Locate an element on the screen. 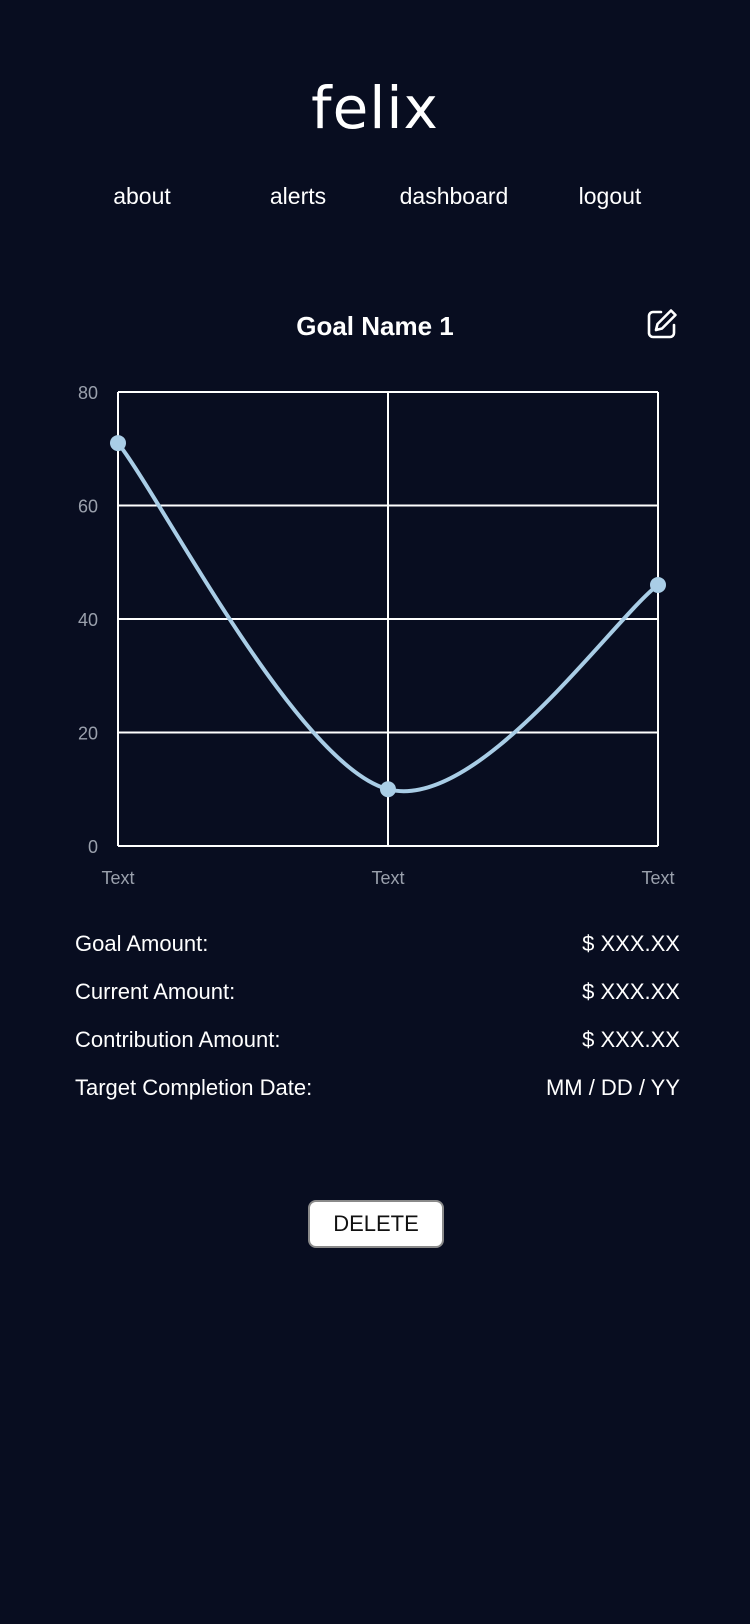  delete-button: DELETE is located at coordinates (376, 1224).